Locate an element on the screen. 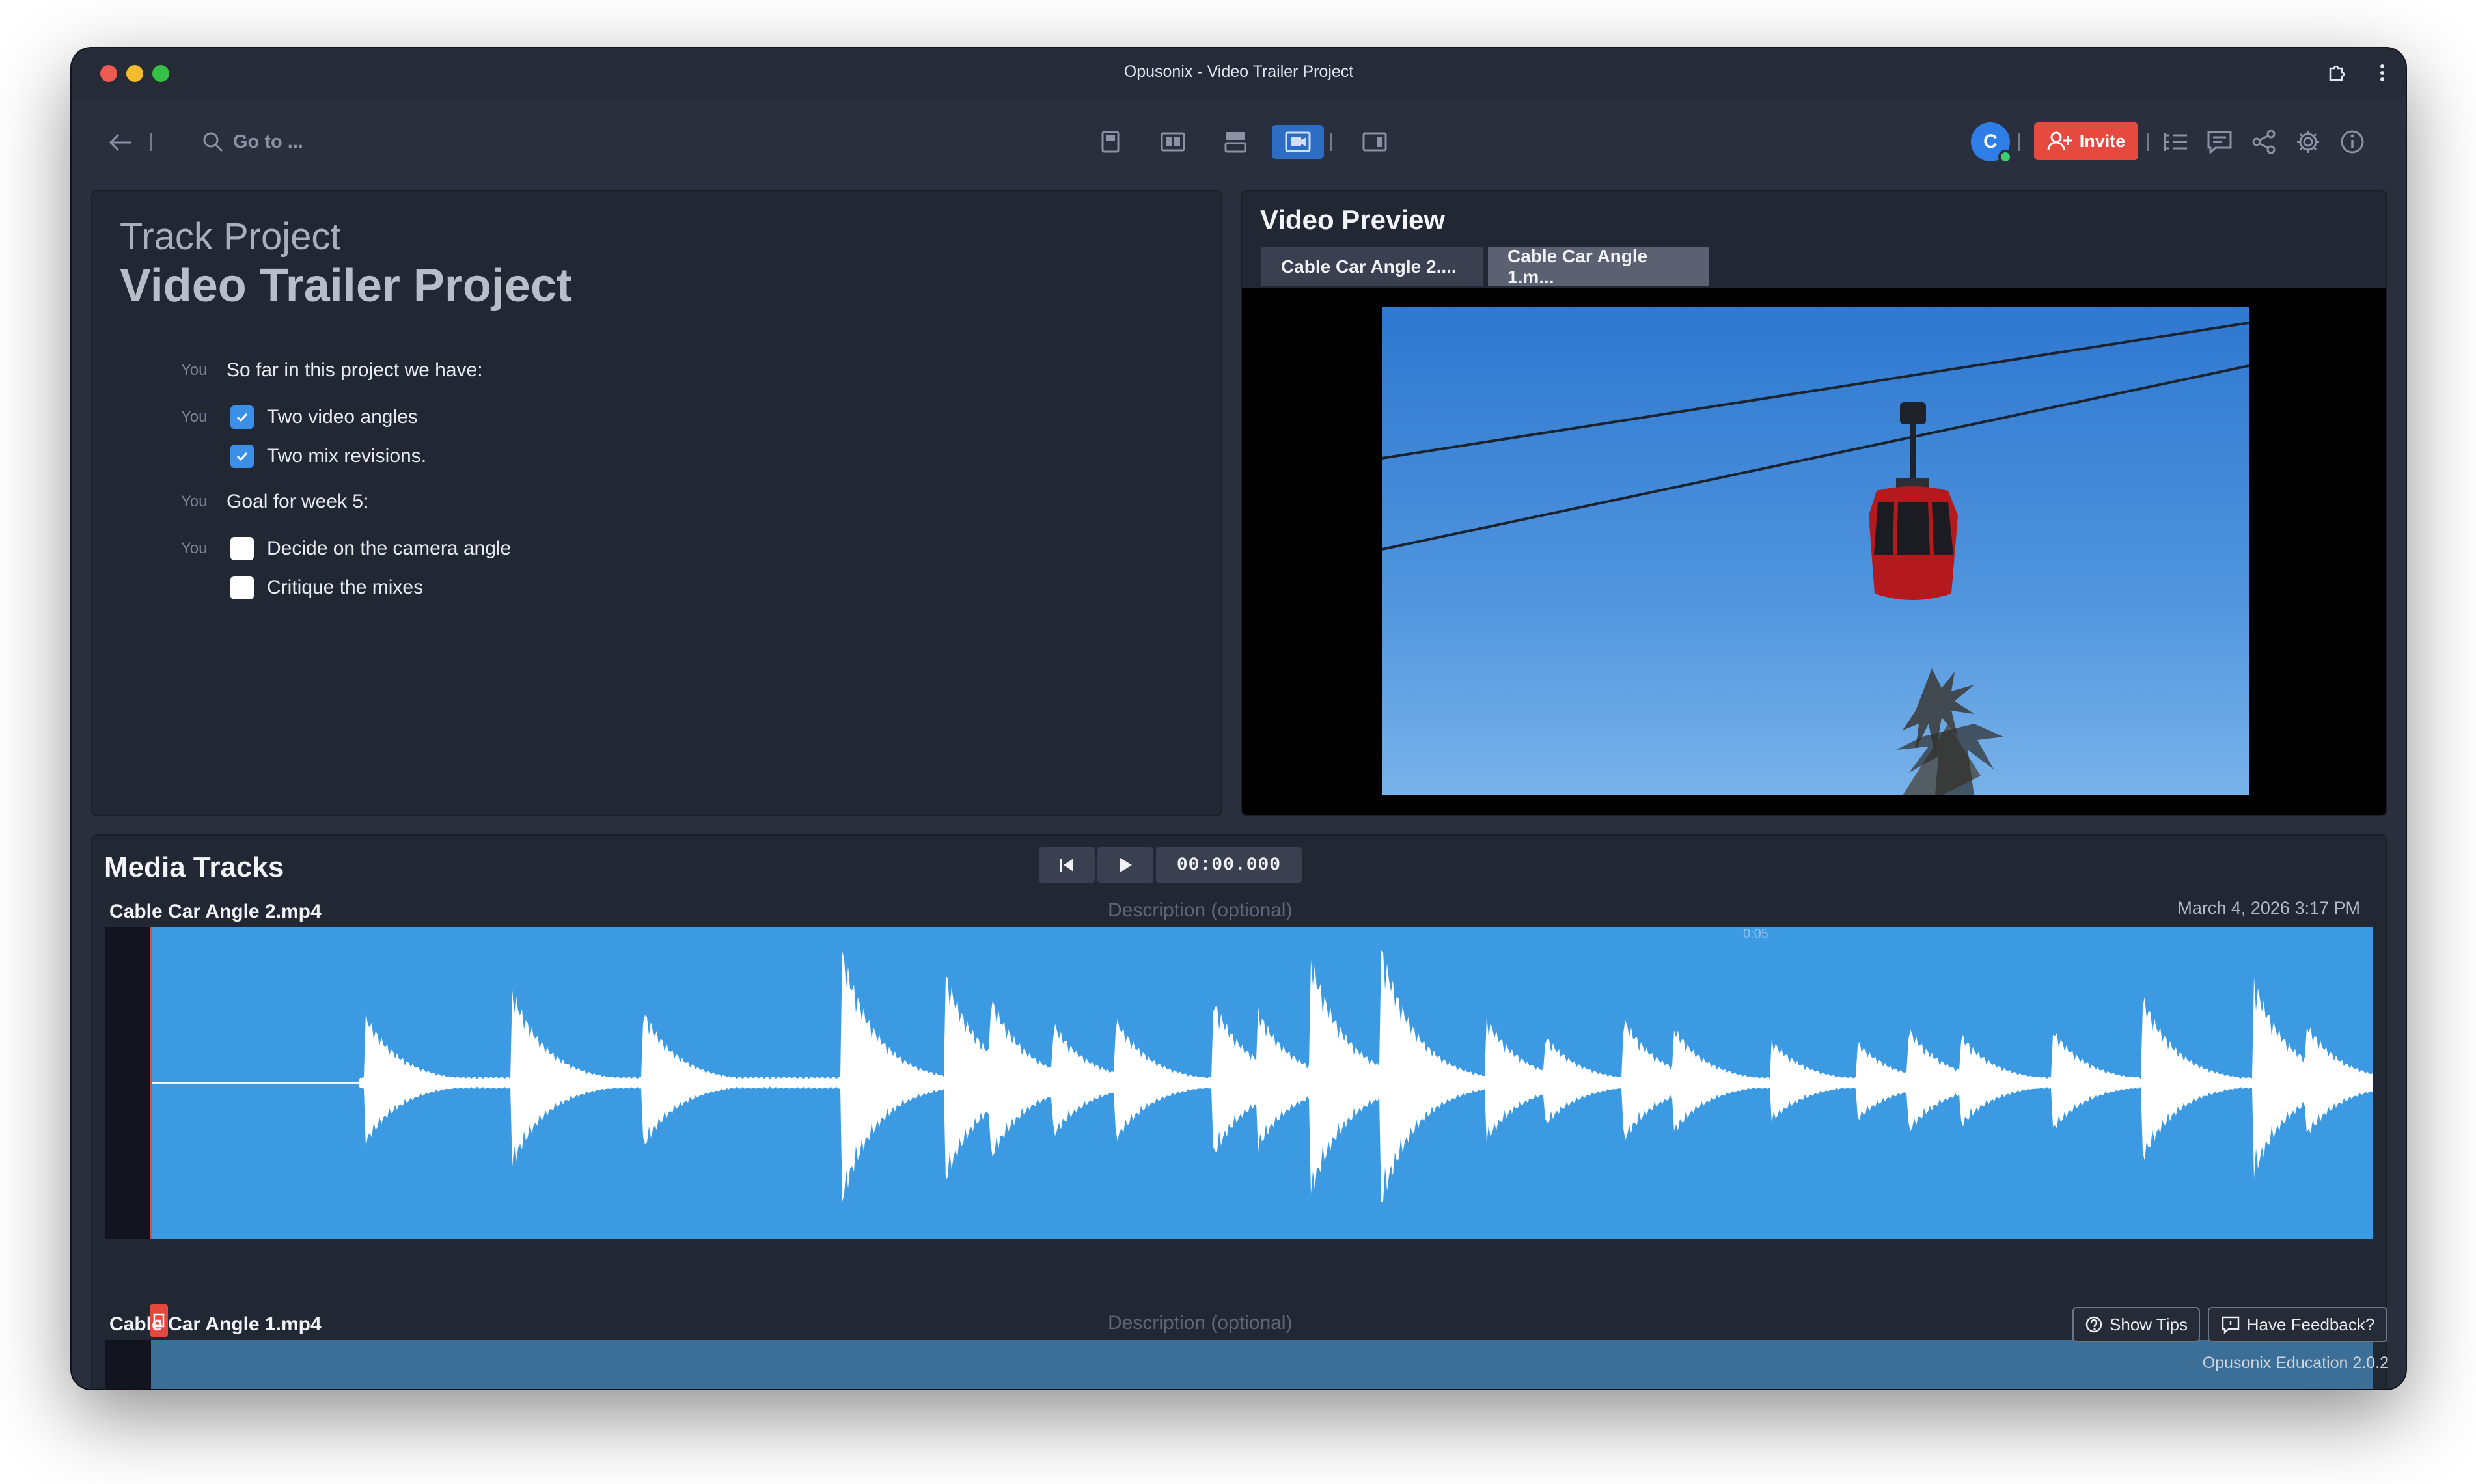  list-icon is located at coordinates (2175, 142).